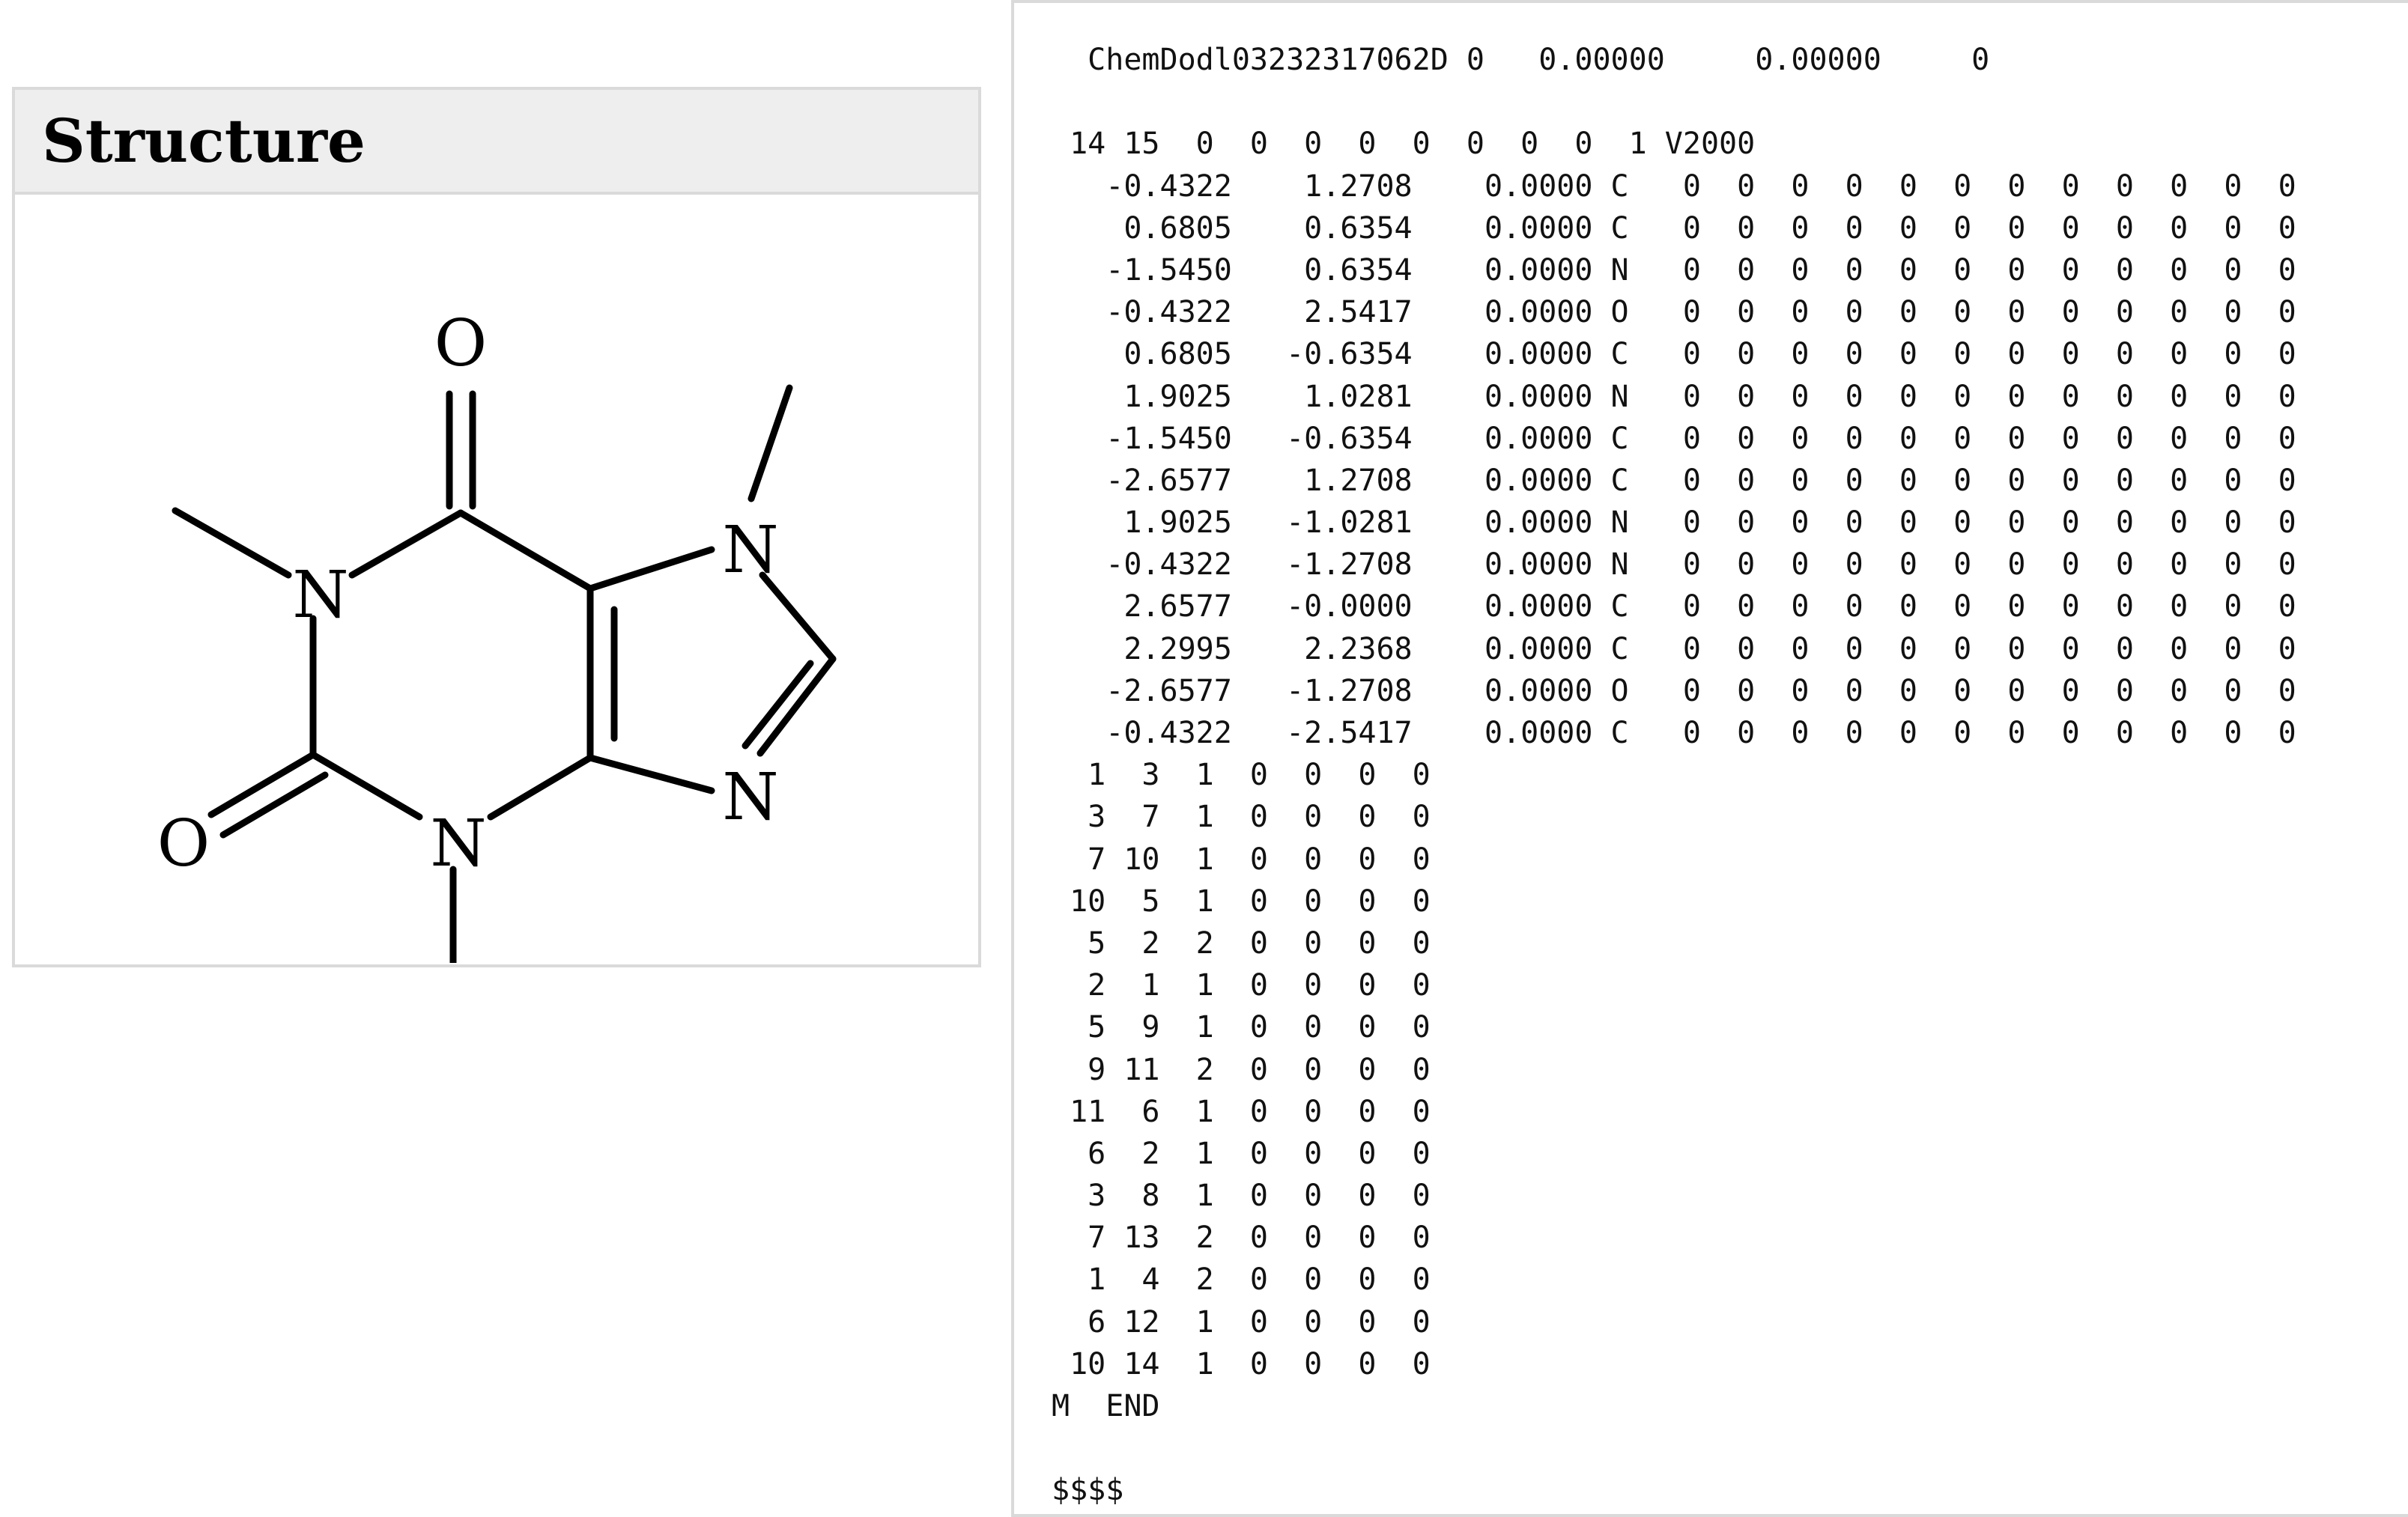  Describe the element at coordinates (1088, 1490) in the screenshot. I see `molfile-line: $$$$` at that location.